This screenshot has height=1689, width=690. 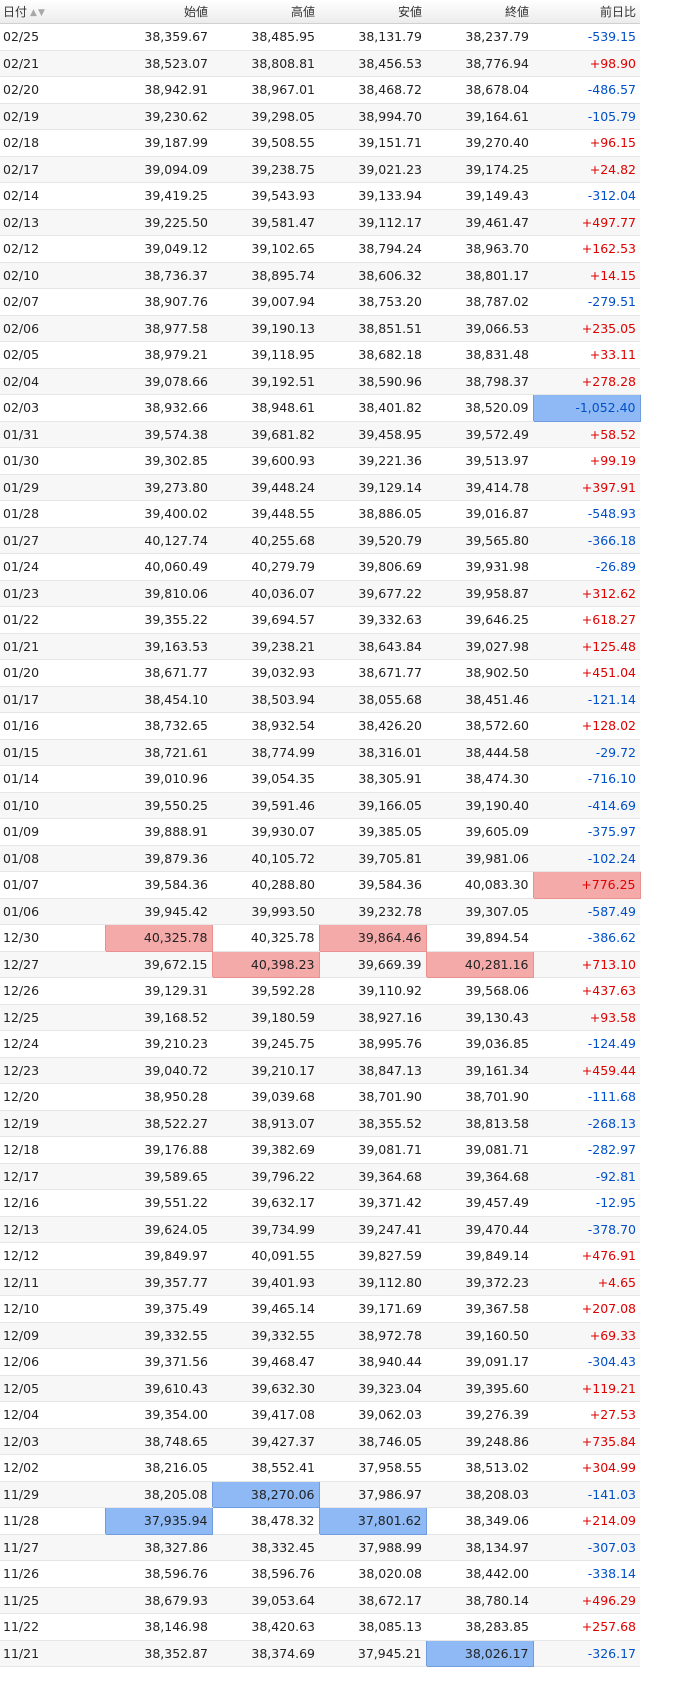 What do you see at coordinates (586, 196) in the screenshot?
I see `cell-change: -312.04` at bounding box center [586, 196].